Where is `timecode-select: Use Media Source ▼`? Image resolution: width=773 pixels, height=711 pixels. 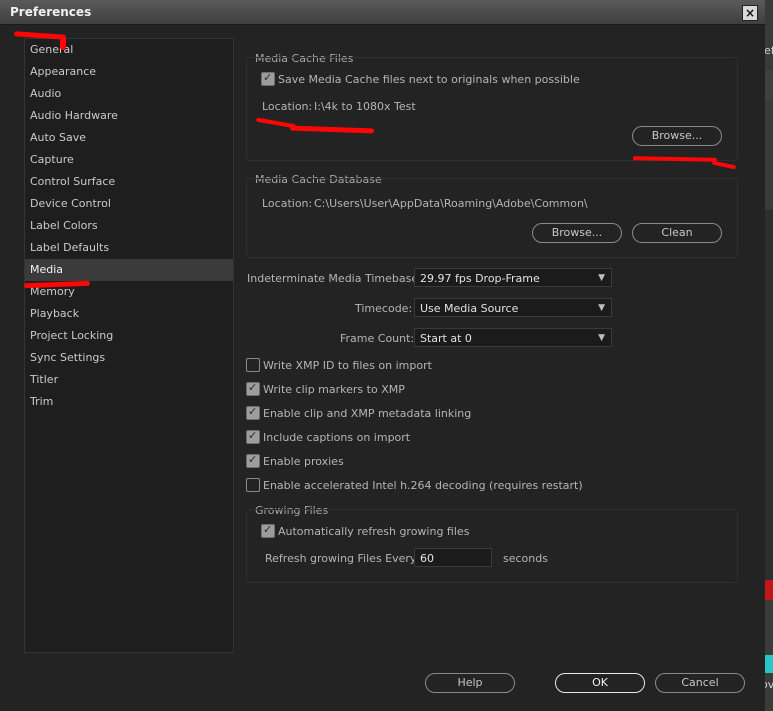
timecode-select: Use Media Source ▼ is located at coordinates (513, 307).